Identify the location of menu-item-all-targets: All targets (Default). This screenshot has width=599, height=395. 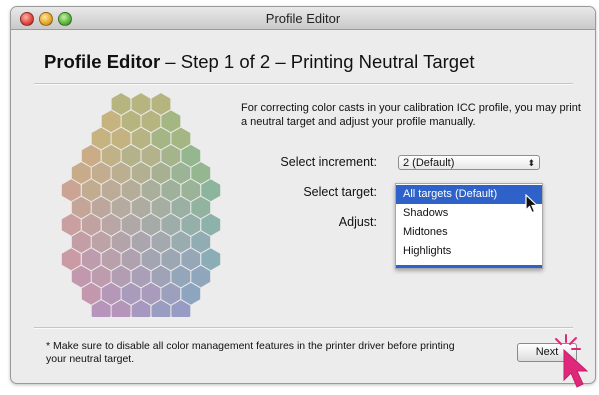
(469, 194).